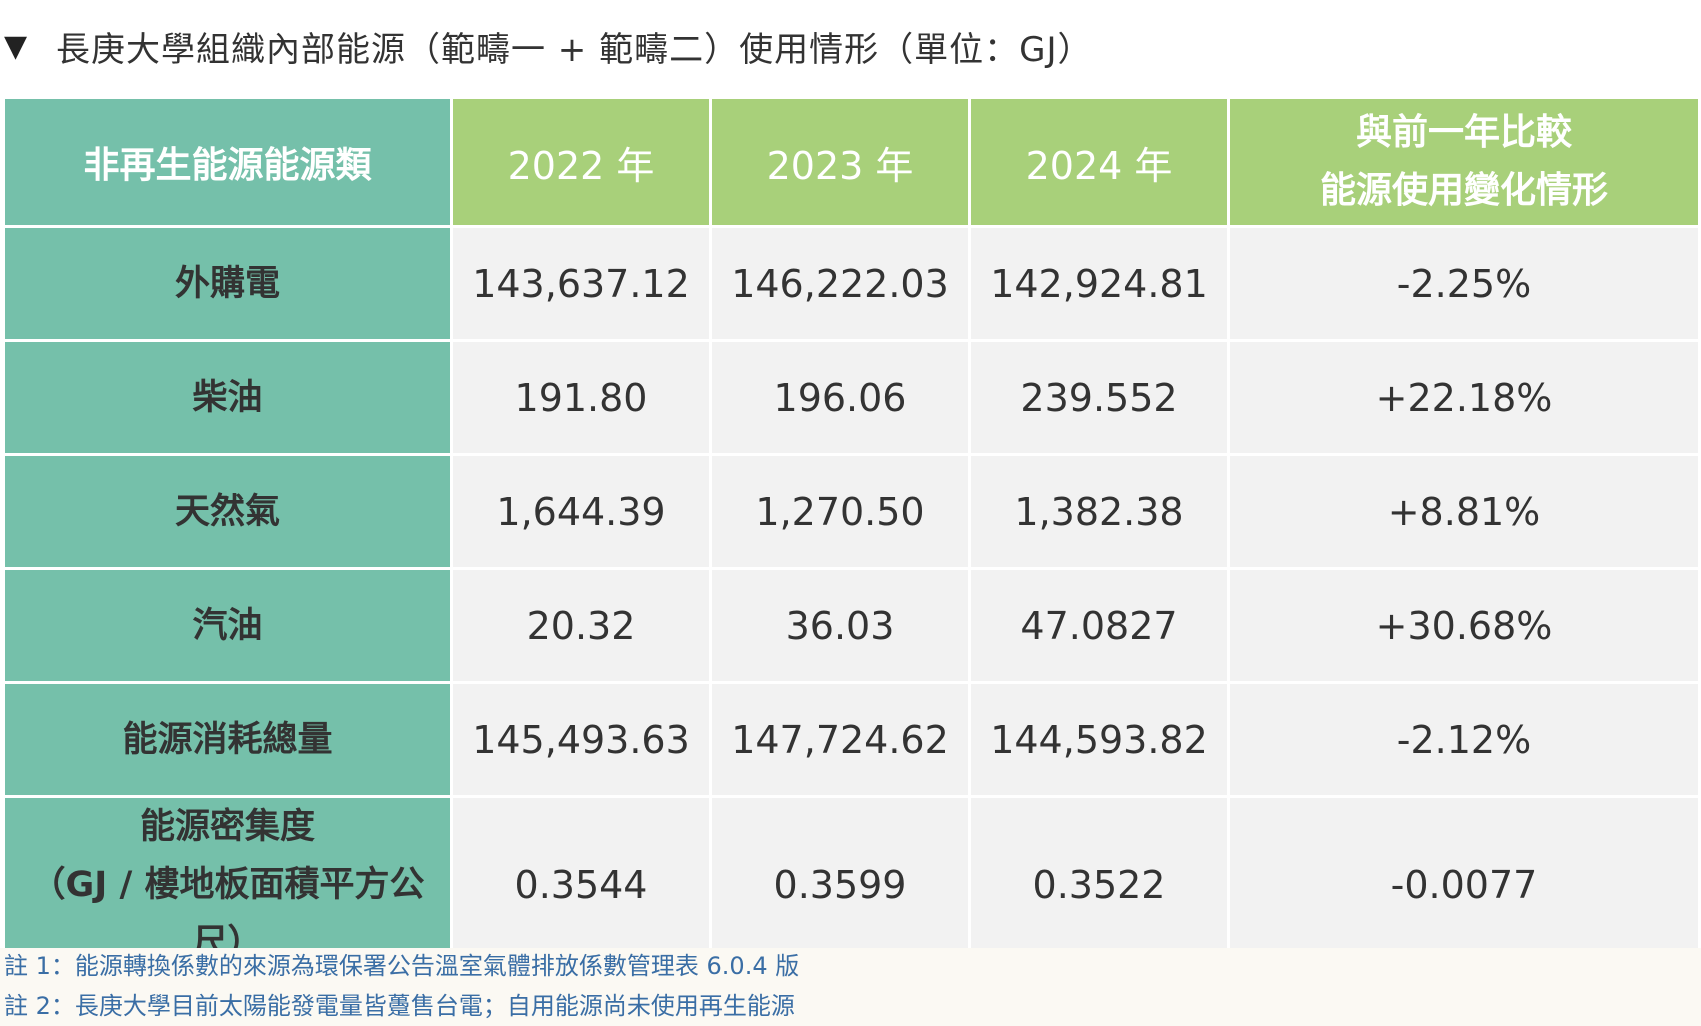 The image size is (1701, 1026). What do you see at coordinates (227, 162) in the screenshot?
I see `header-category: 非再生能源能源類` at bounding box center [227, 162].